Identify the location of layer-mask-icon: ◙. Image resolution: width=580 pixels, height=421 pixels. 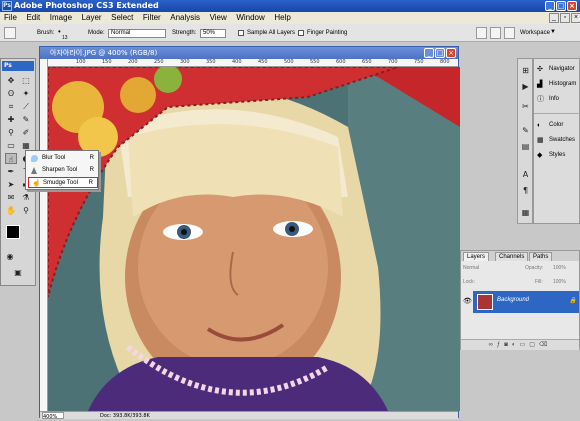
(508, 345).